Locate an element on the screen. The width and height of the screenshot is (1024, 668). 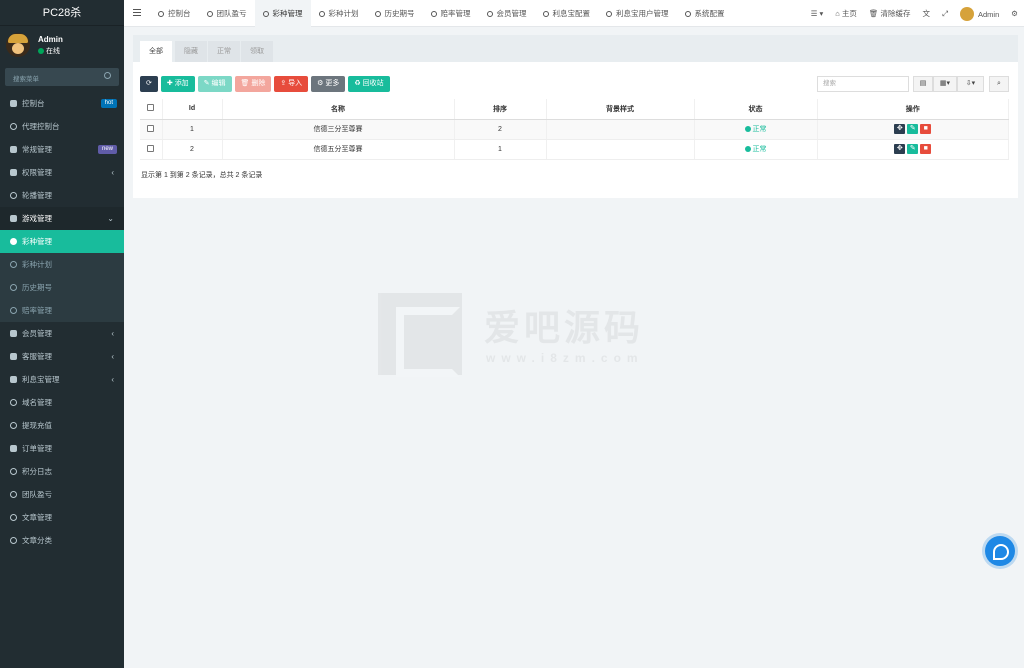
add-button: ✚ 添加 is located at coordinates (177, 84).